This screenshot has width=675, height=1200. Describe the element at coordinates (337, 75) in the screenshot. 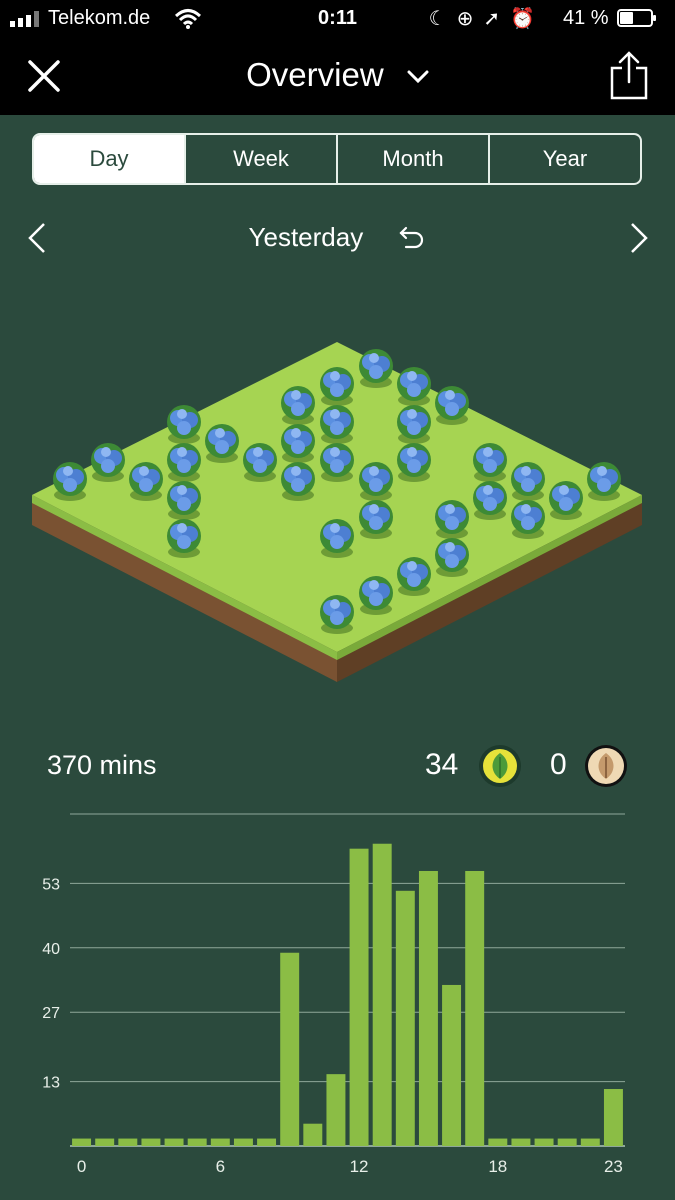

I see `page-title: Overview` at that location.